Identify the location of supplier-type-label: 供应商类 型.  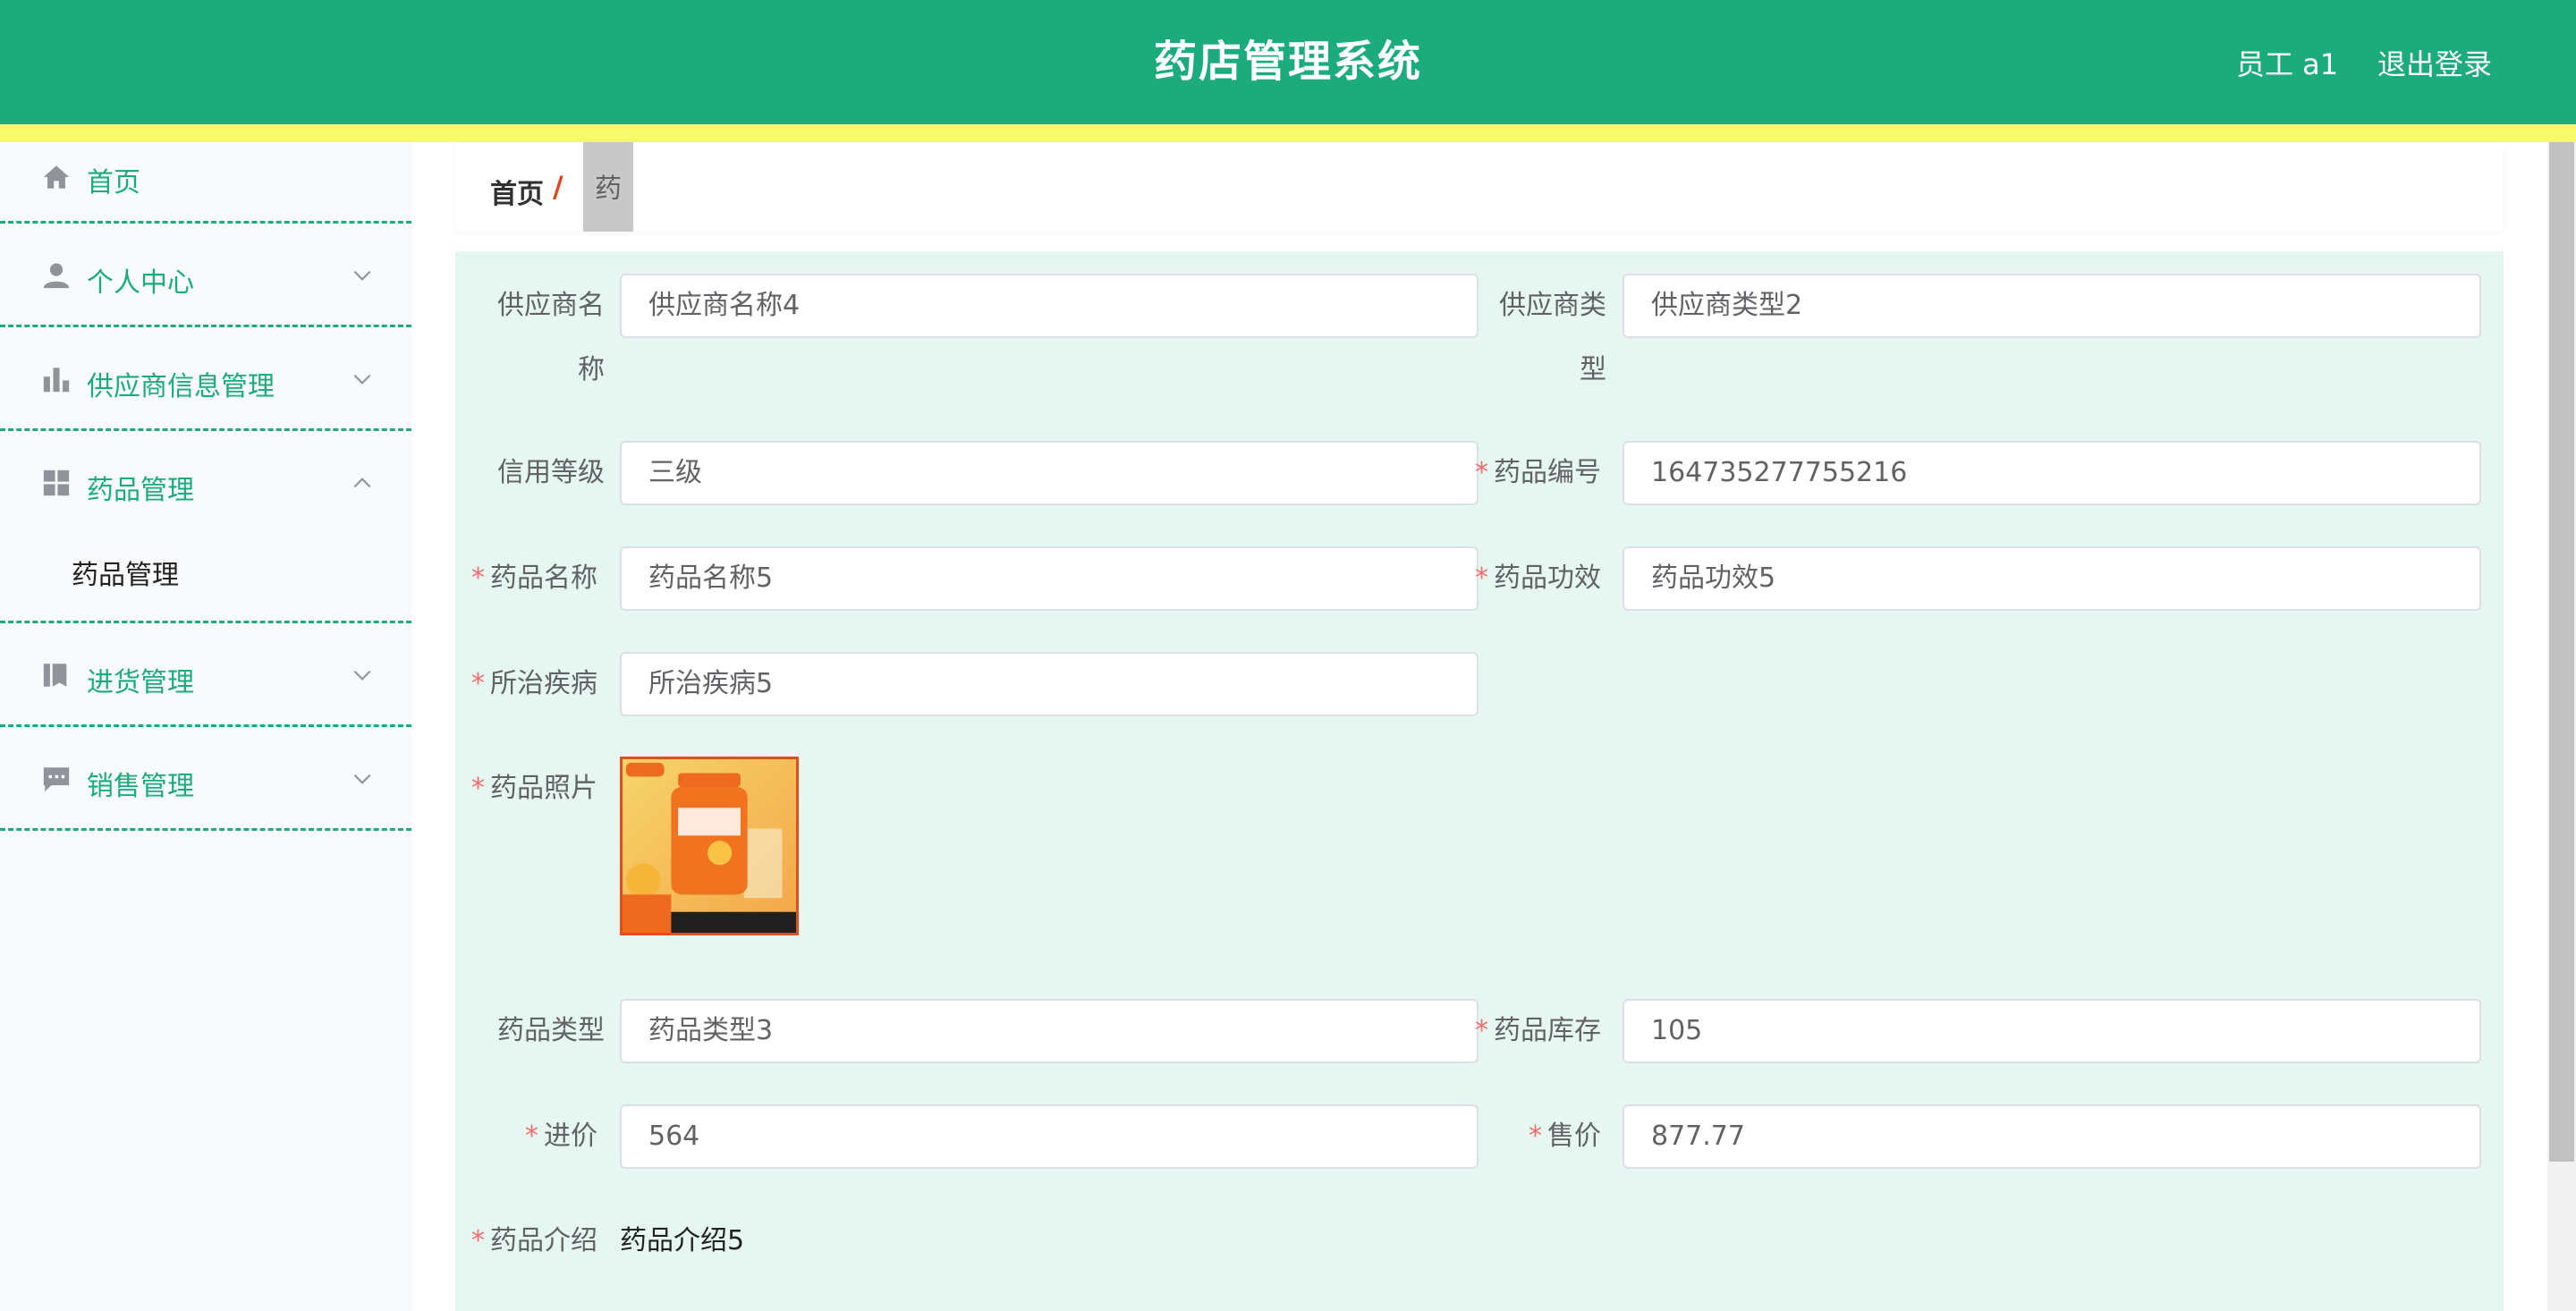
(1552, 337).